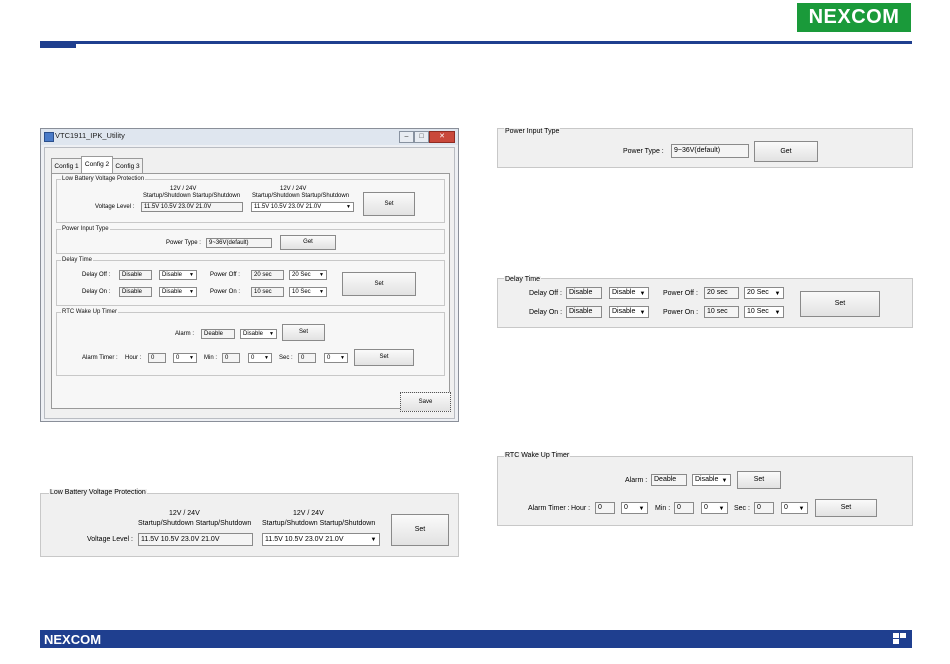 This screenshot has width=950, height=664. Describe the element at coordinates (786, 151) in the screenshot. I see `power-input-zoom-get-button: Get` at that location.